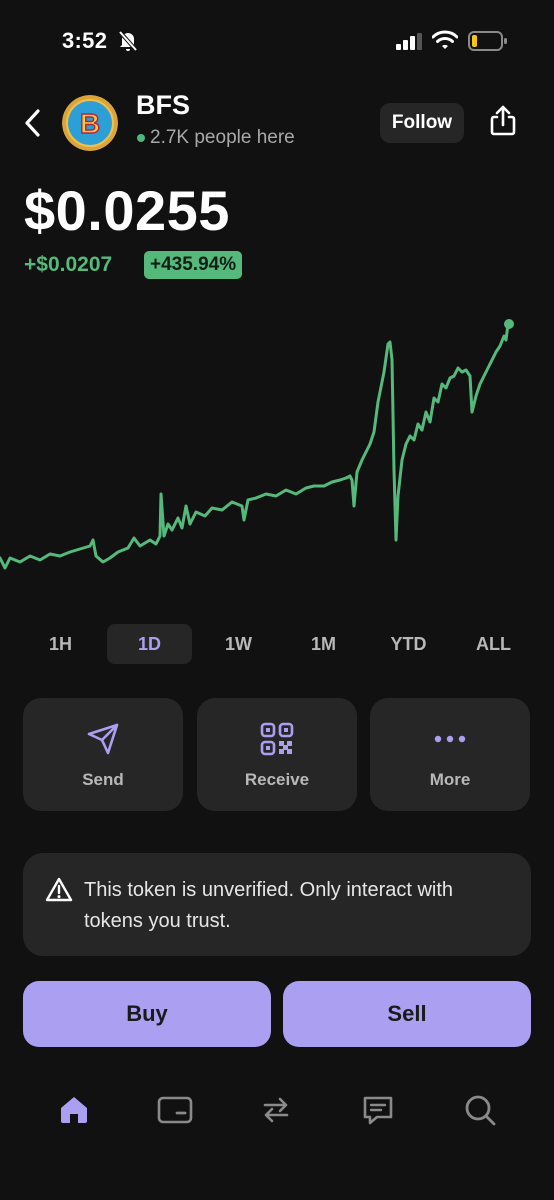 The width and height of the screenshot is (554, 1200). What do you see at coordinates (147, 1014) in the screenshot?
I see `buy-button: Buy` at bounding box center [147, 1014].